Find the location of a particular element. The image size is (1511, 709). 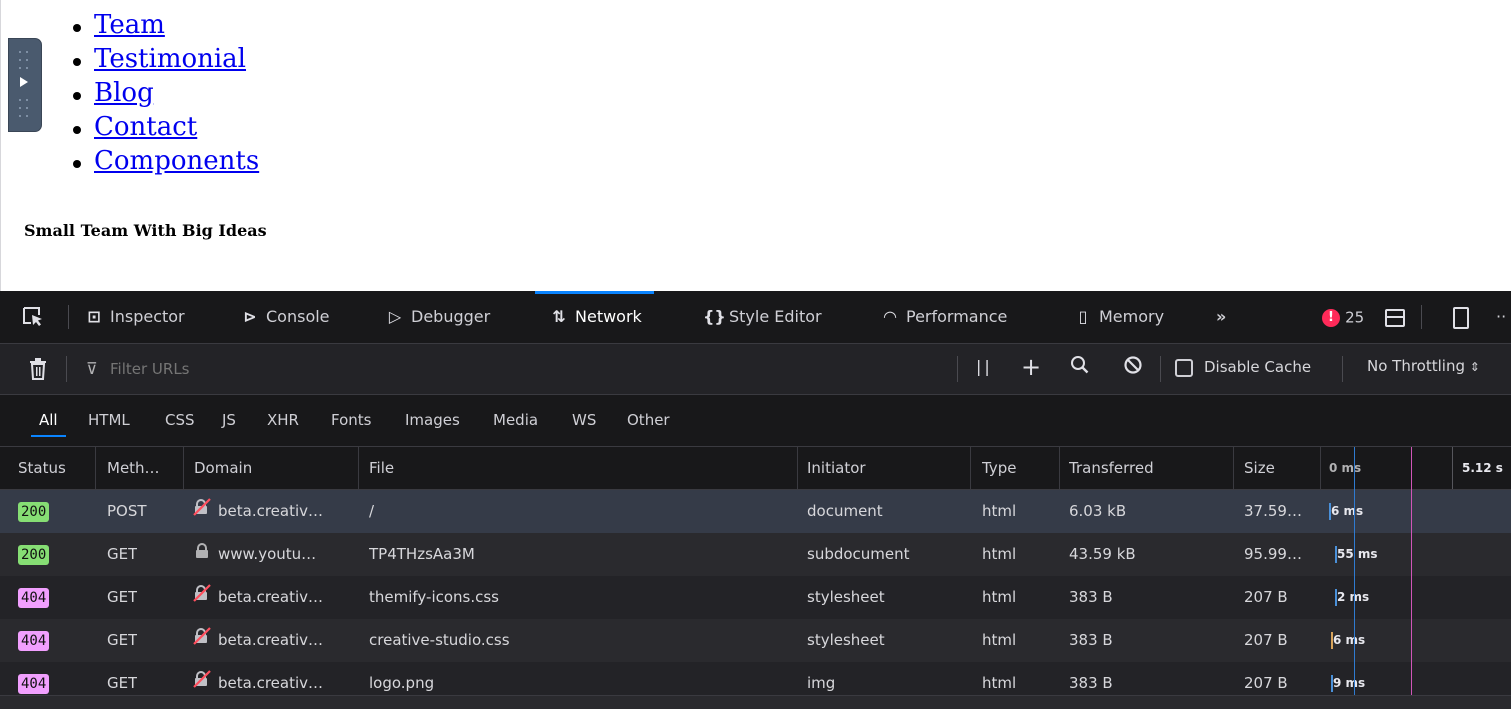

more-tabs-button: » is located at coordinates (1221, 317).